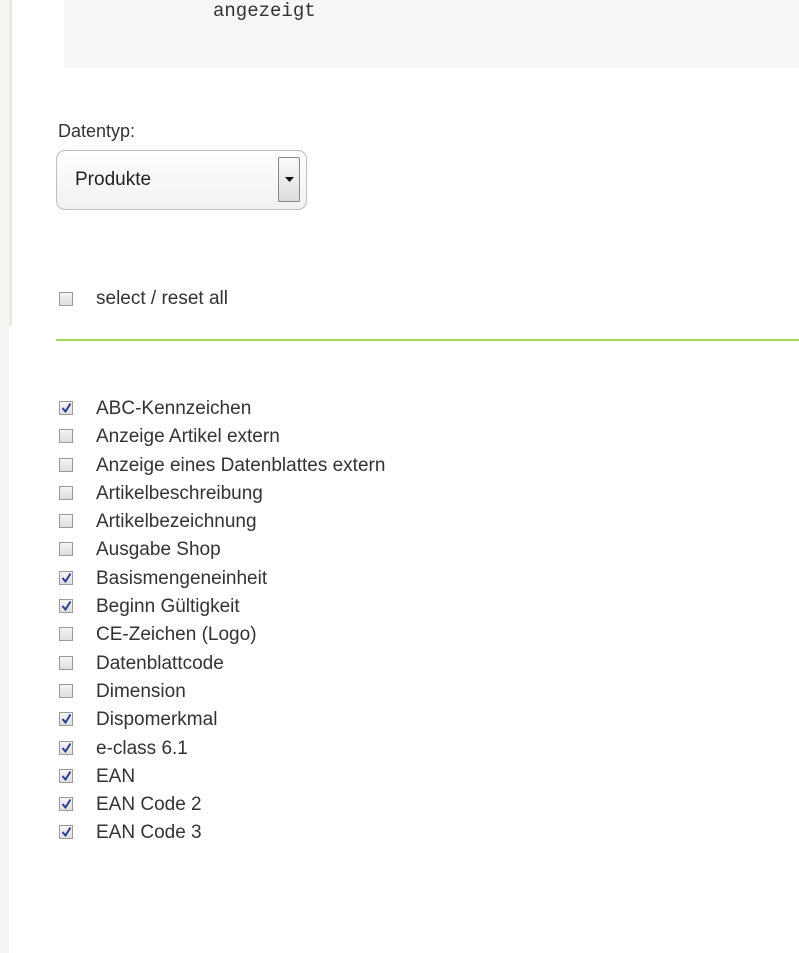 Image resolution: width=799 pixels, height=953 pixels. What do you see at coordinates (408, 581) in the screenshot?
I see `field-option-row: Basismengeneinheit` at bounding box center [408, 581].